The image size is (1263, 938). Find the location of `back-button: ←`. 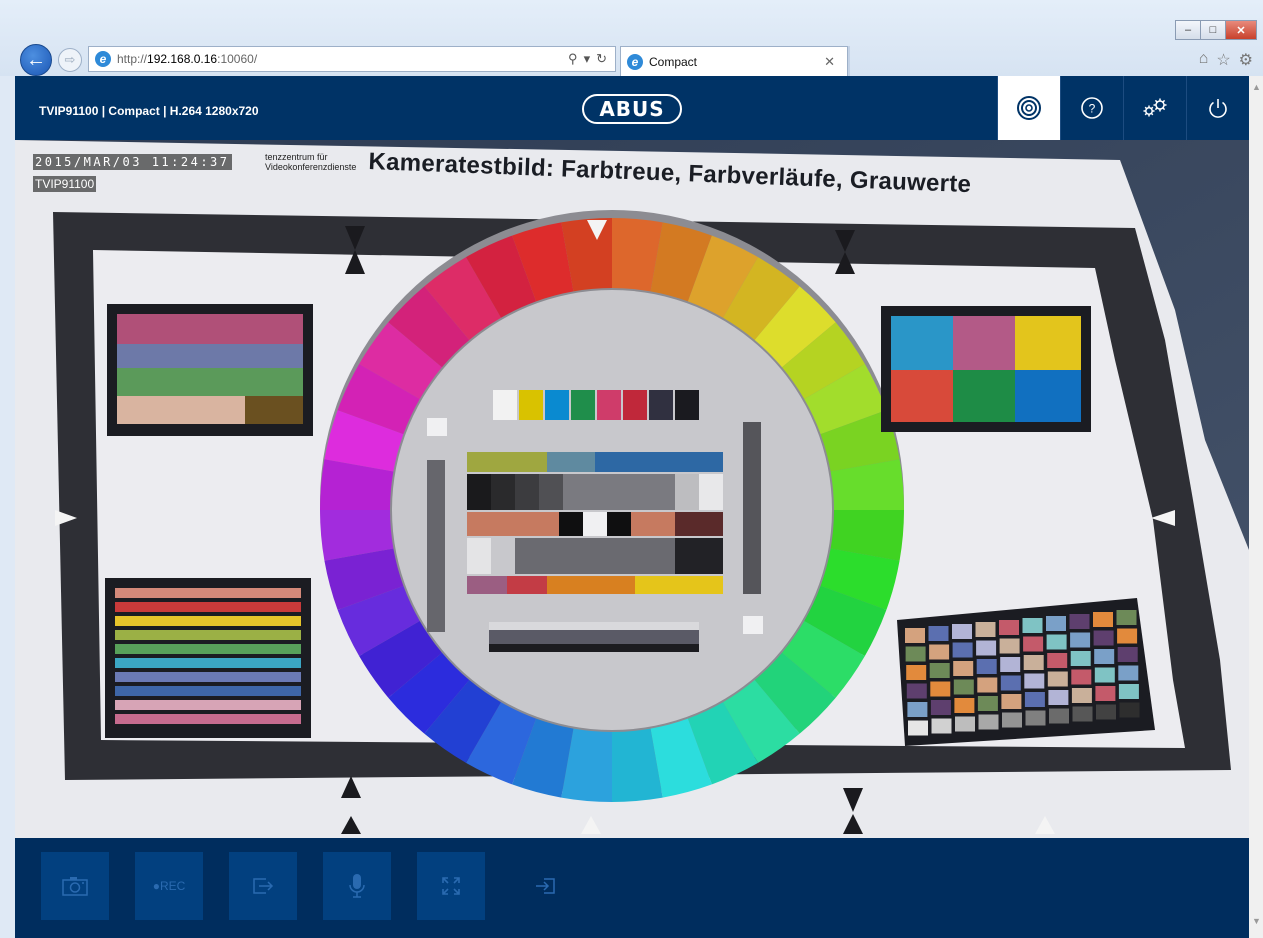

back-button: ← is located at coordinates (36, 60).